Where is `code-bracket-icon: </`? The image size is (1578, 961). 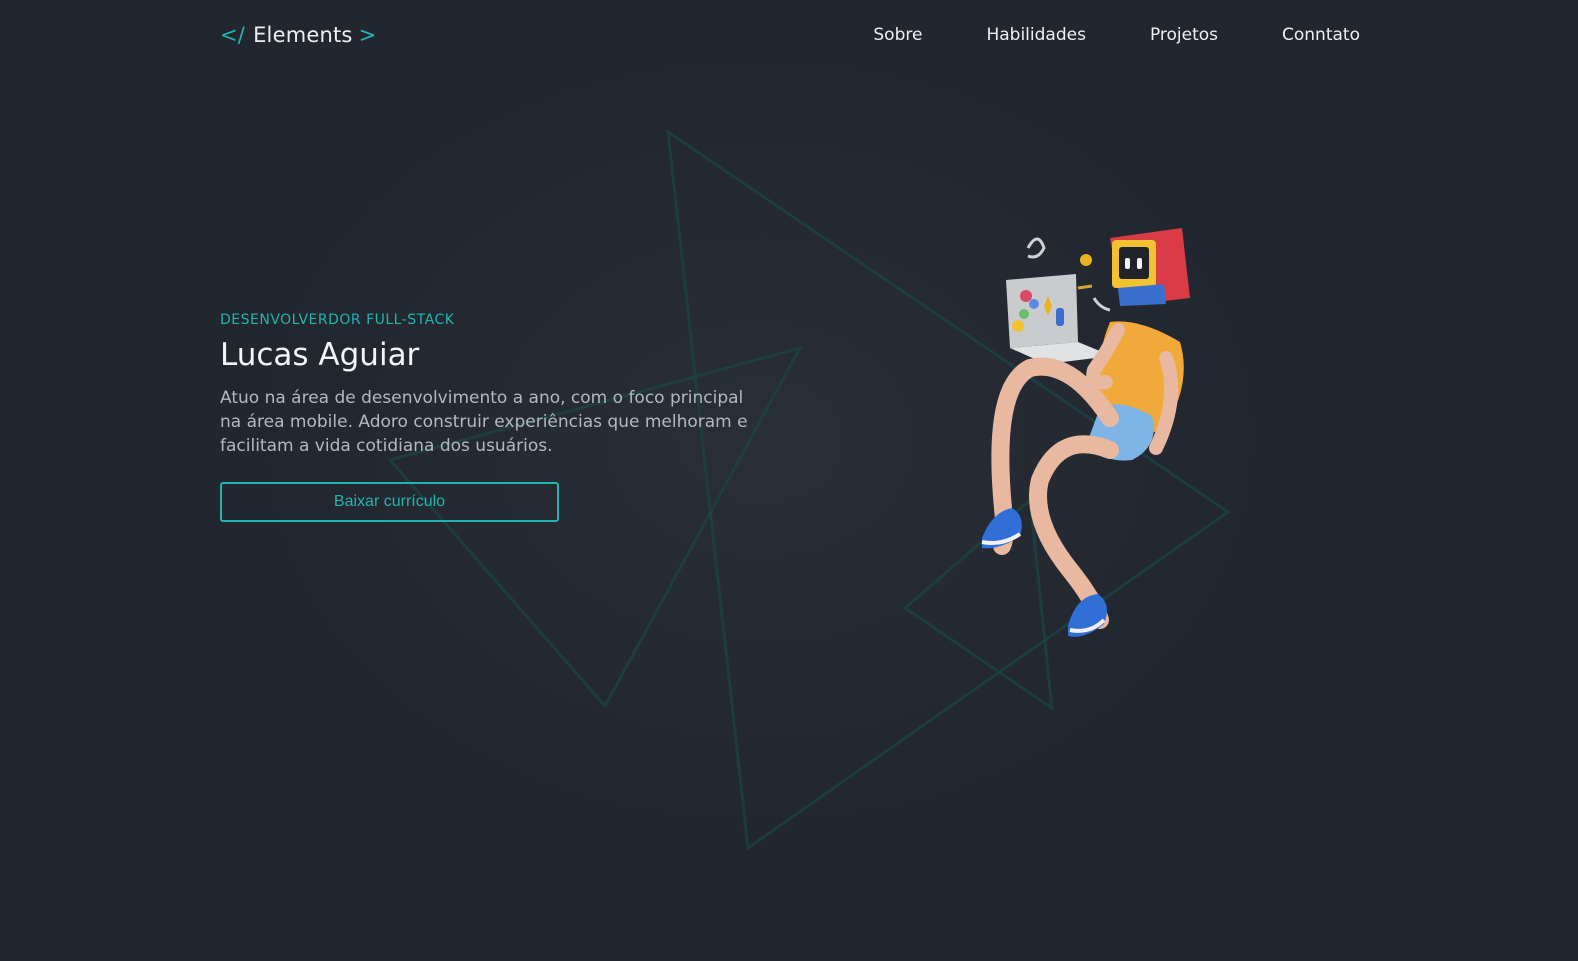
code-bracket-icon: </ is located at coordinates (233, 35).